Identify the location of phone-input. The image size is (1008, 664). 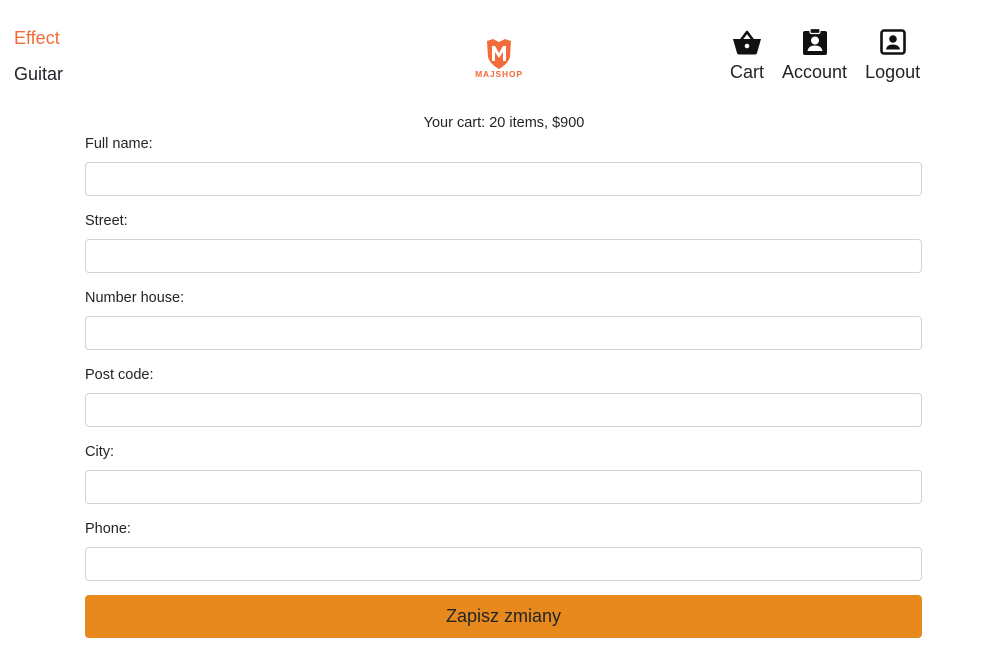
(503, 564).